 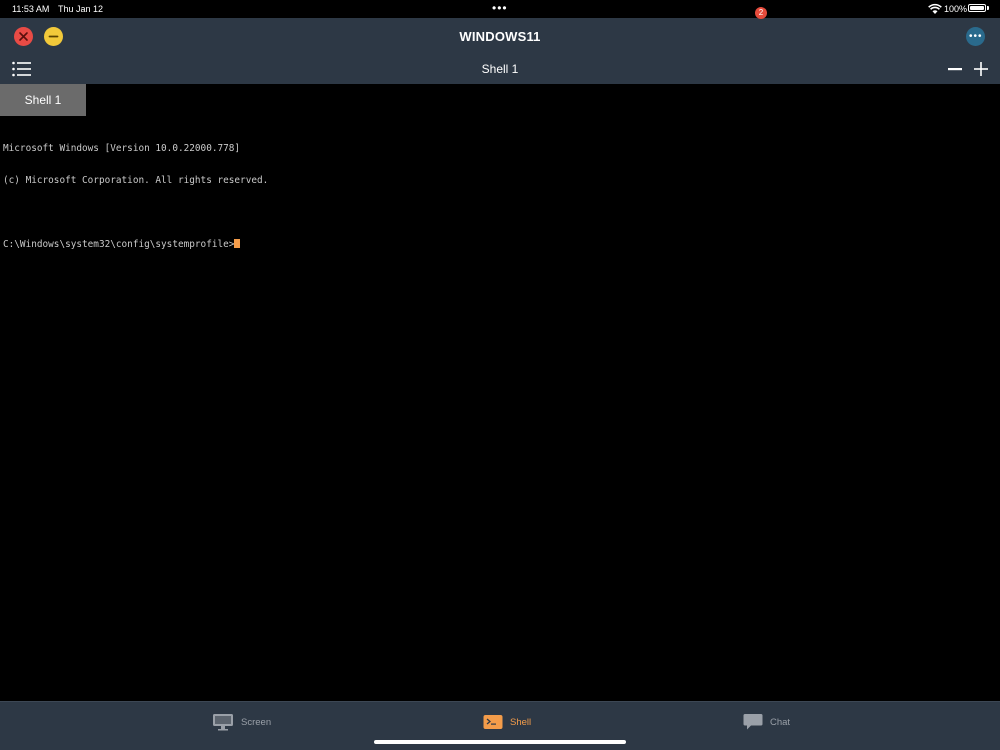 What do you see at coordinates (753, 722) in the screenshot?
I see `chat-bubble-icon` at bounding box center [753, 722].